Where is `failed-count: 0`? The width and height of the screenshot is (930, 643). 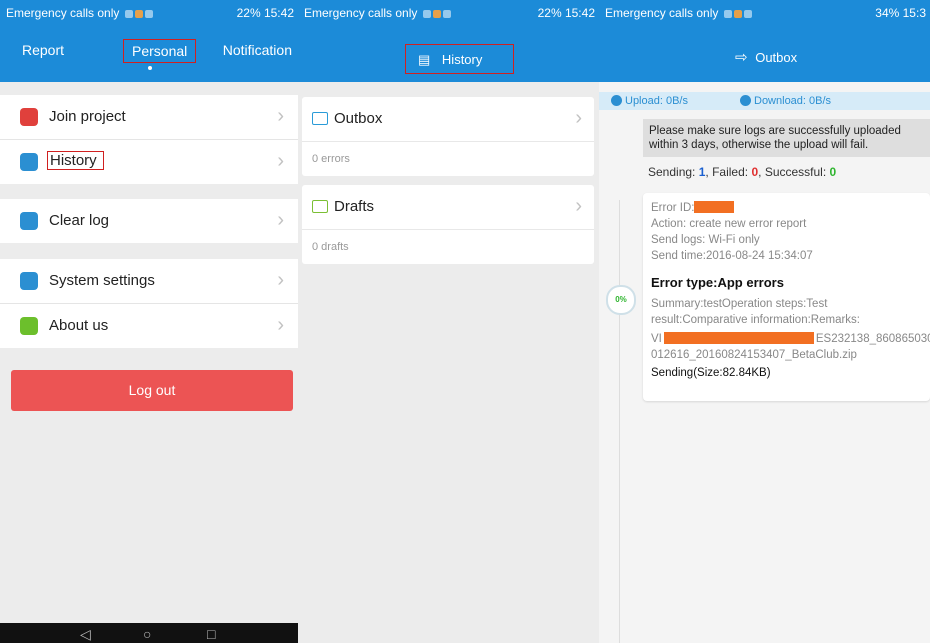
failed-count: 0 is located at coordinates (755, 172).